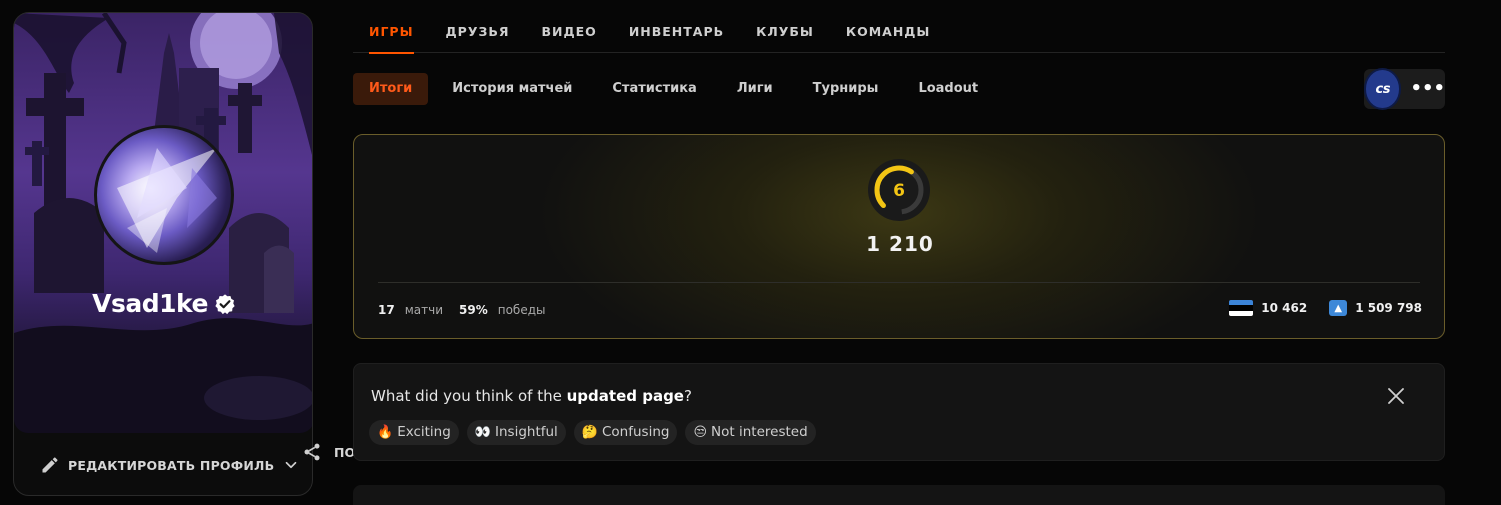 The height and width of the screenshot is (505, 1501). What do you see at coordinates (1388, 308) in the screenshot?
I see `region-rank: 1 509 798` at bounding box center [1388, 308].